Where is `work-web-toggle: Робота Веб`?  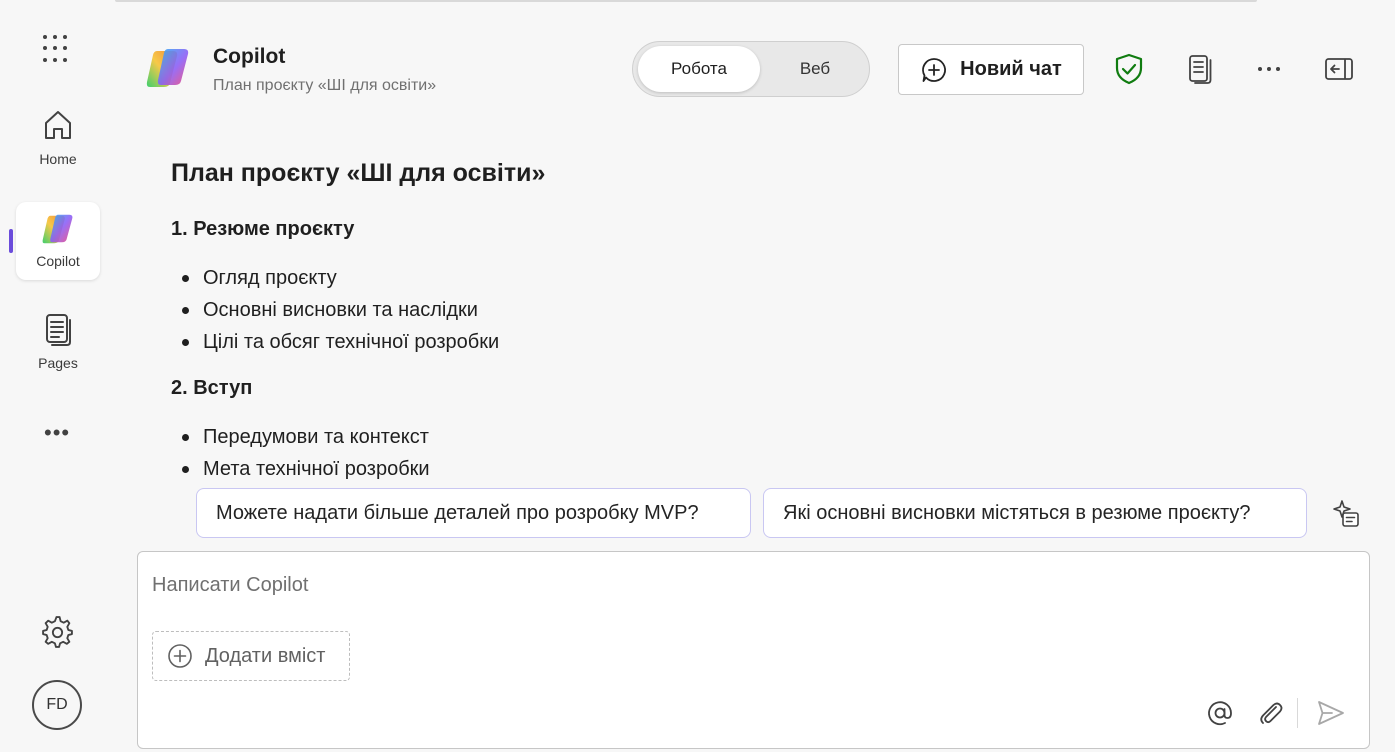 work-web-toggle: Робота Веб is located at coordinates (751, 69).